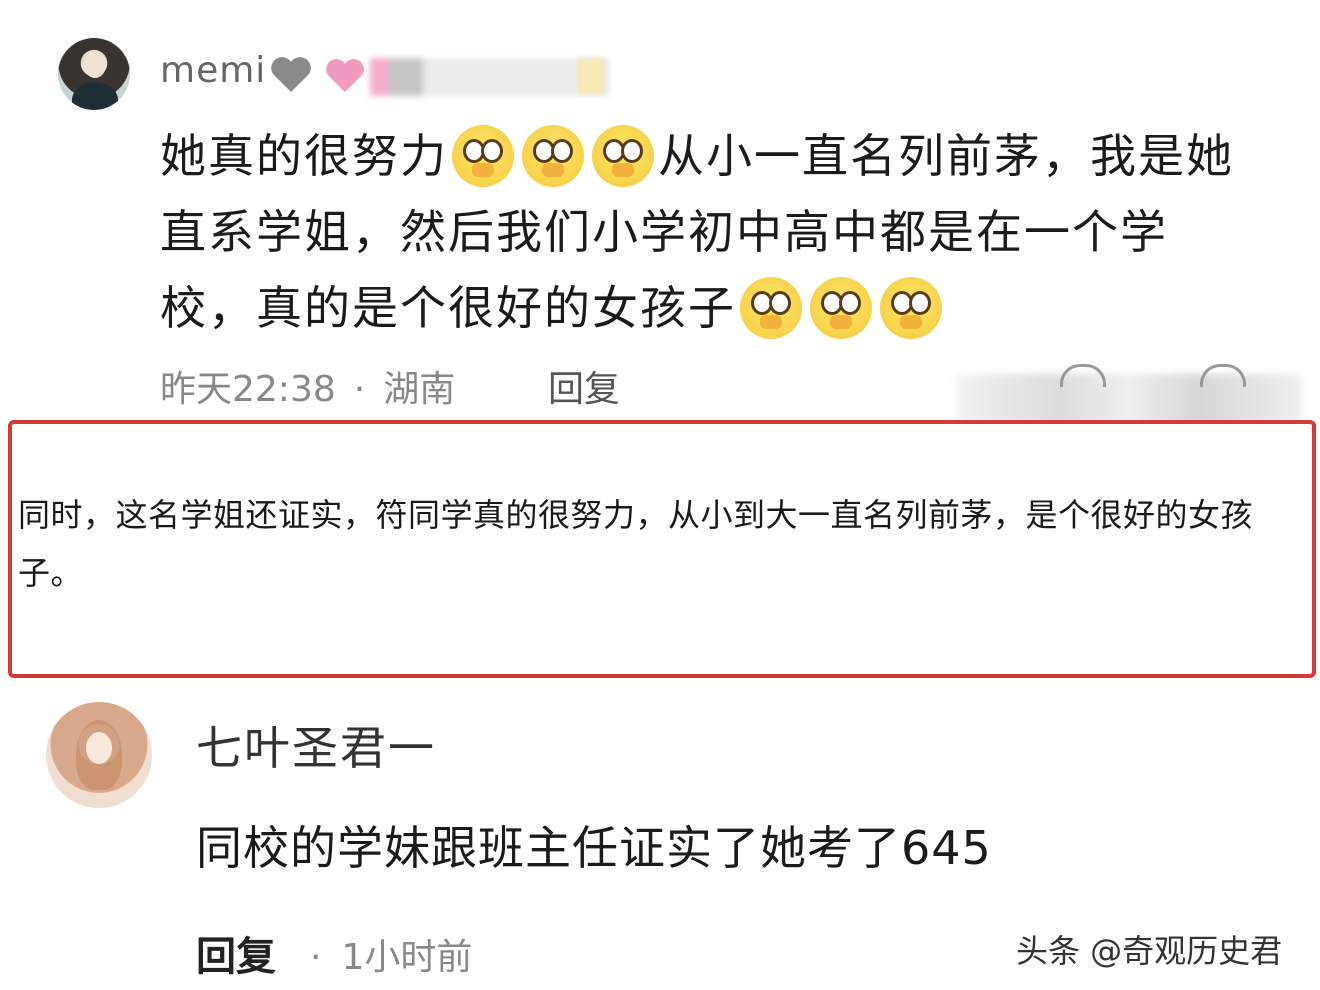  I want to click on comment-username: memi, so click(213, 70).